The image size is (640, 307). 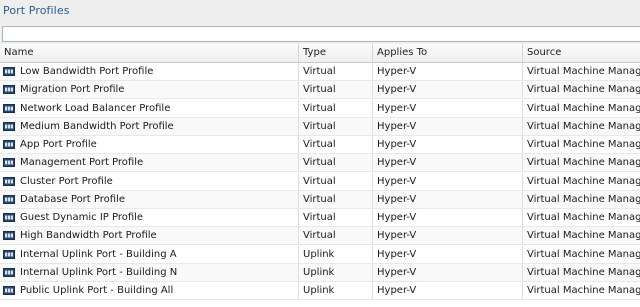 What do you see at coordinates (149, 217) in the screenshot?
I see `cell-name: Guest Dynamic IP Profile` at bounding box center [149, 217].